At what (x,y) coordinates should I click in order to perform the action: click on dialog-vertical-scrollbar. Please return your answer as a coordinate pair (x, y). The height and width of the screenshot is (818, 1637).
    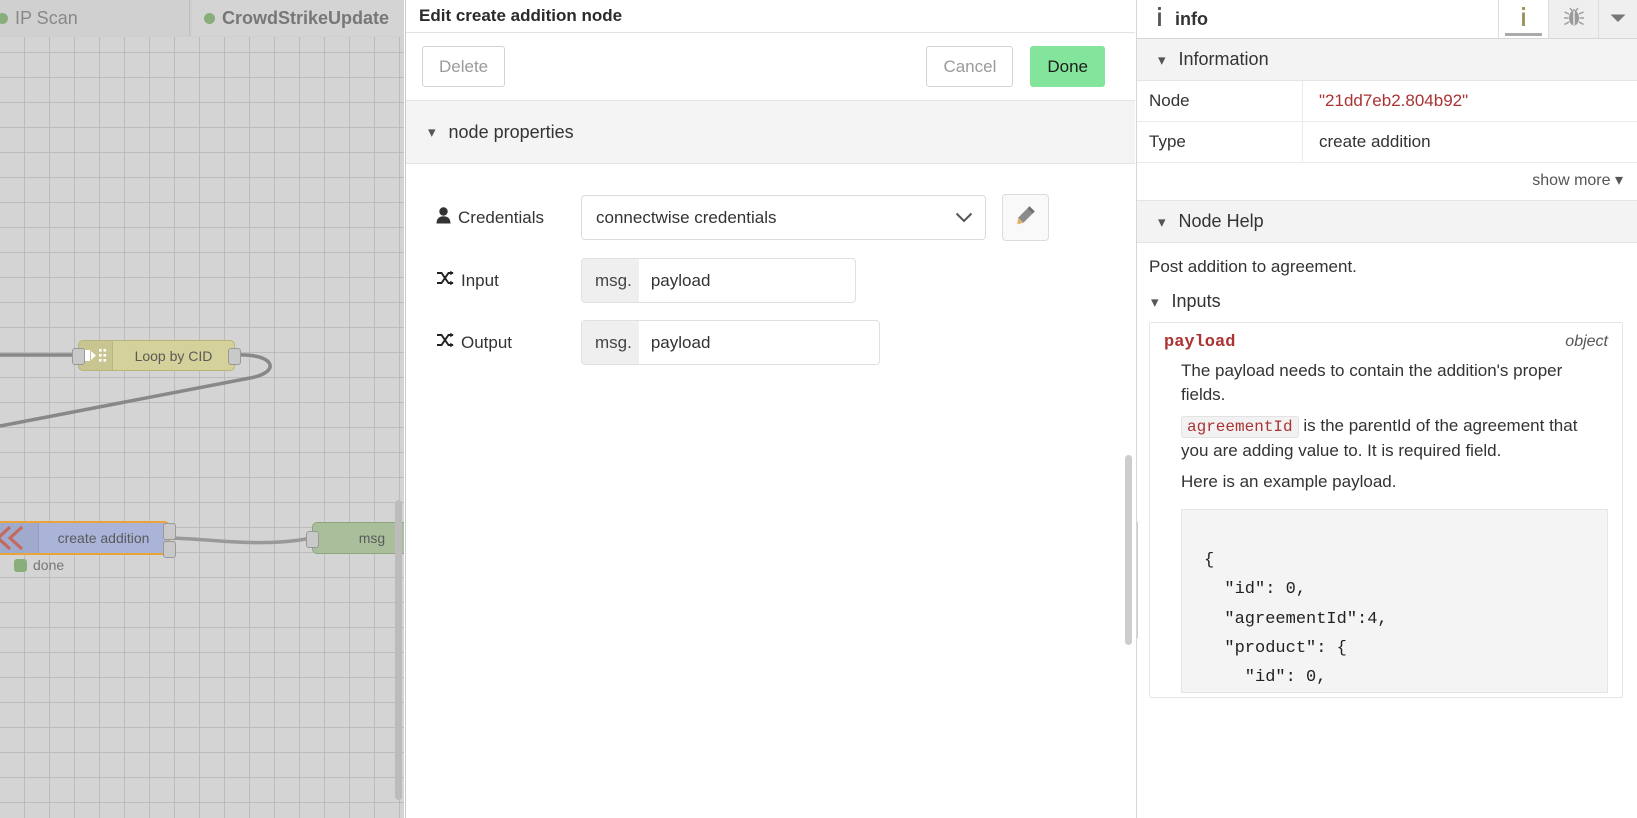
    Looking at the image, I should click on (1128, 550).